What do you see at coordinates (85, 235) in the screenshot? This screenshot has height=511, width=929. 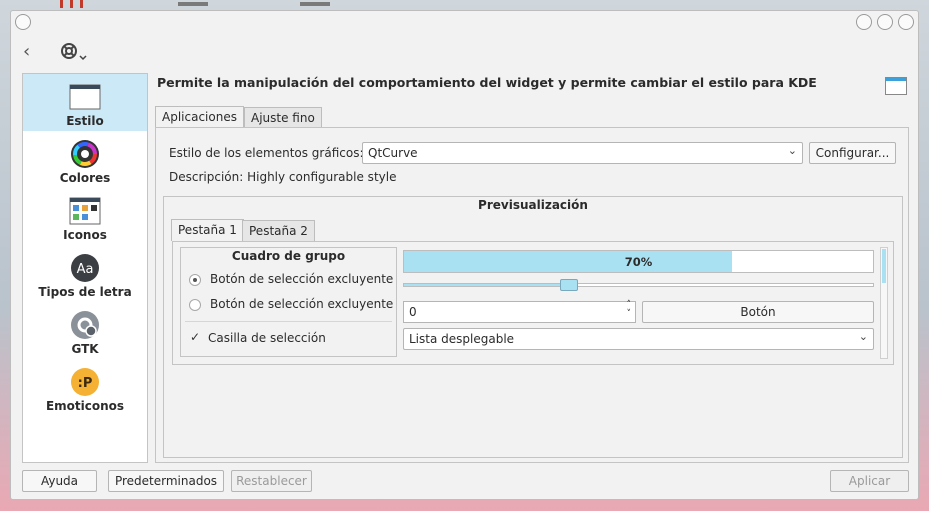 I see `sidebar-item-label: Iconos` at bounding box center [85, 235].